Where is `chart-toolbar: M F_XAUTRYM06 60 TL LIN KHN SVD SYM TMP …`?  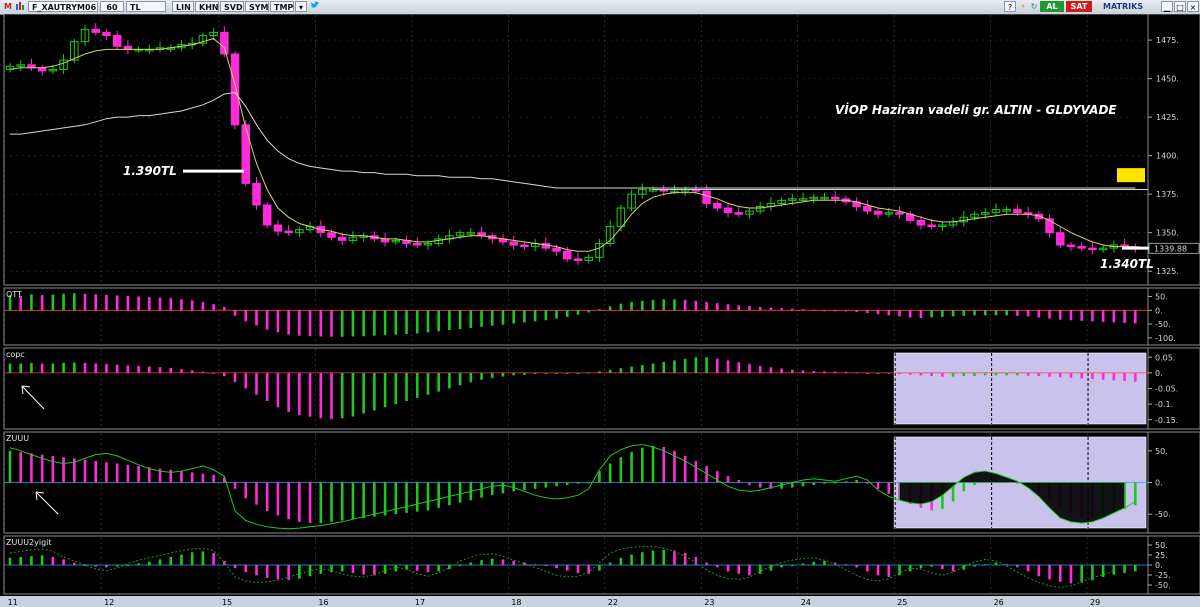
chart-toolbar: M F_XAUTRYM06 60 TL LIN KHN SVD SYM TMP … is located at coordinates (600, 7).